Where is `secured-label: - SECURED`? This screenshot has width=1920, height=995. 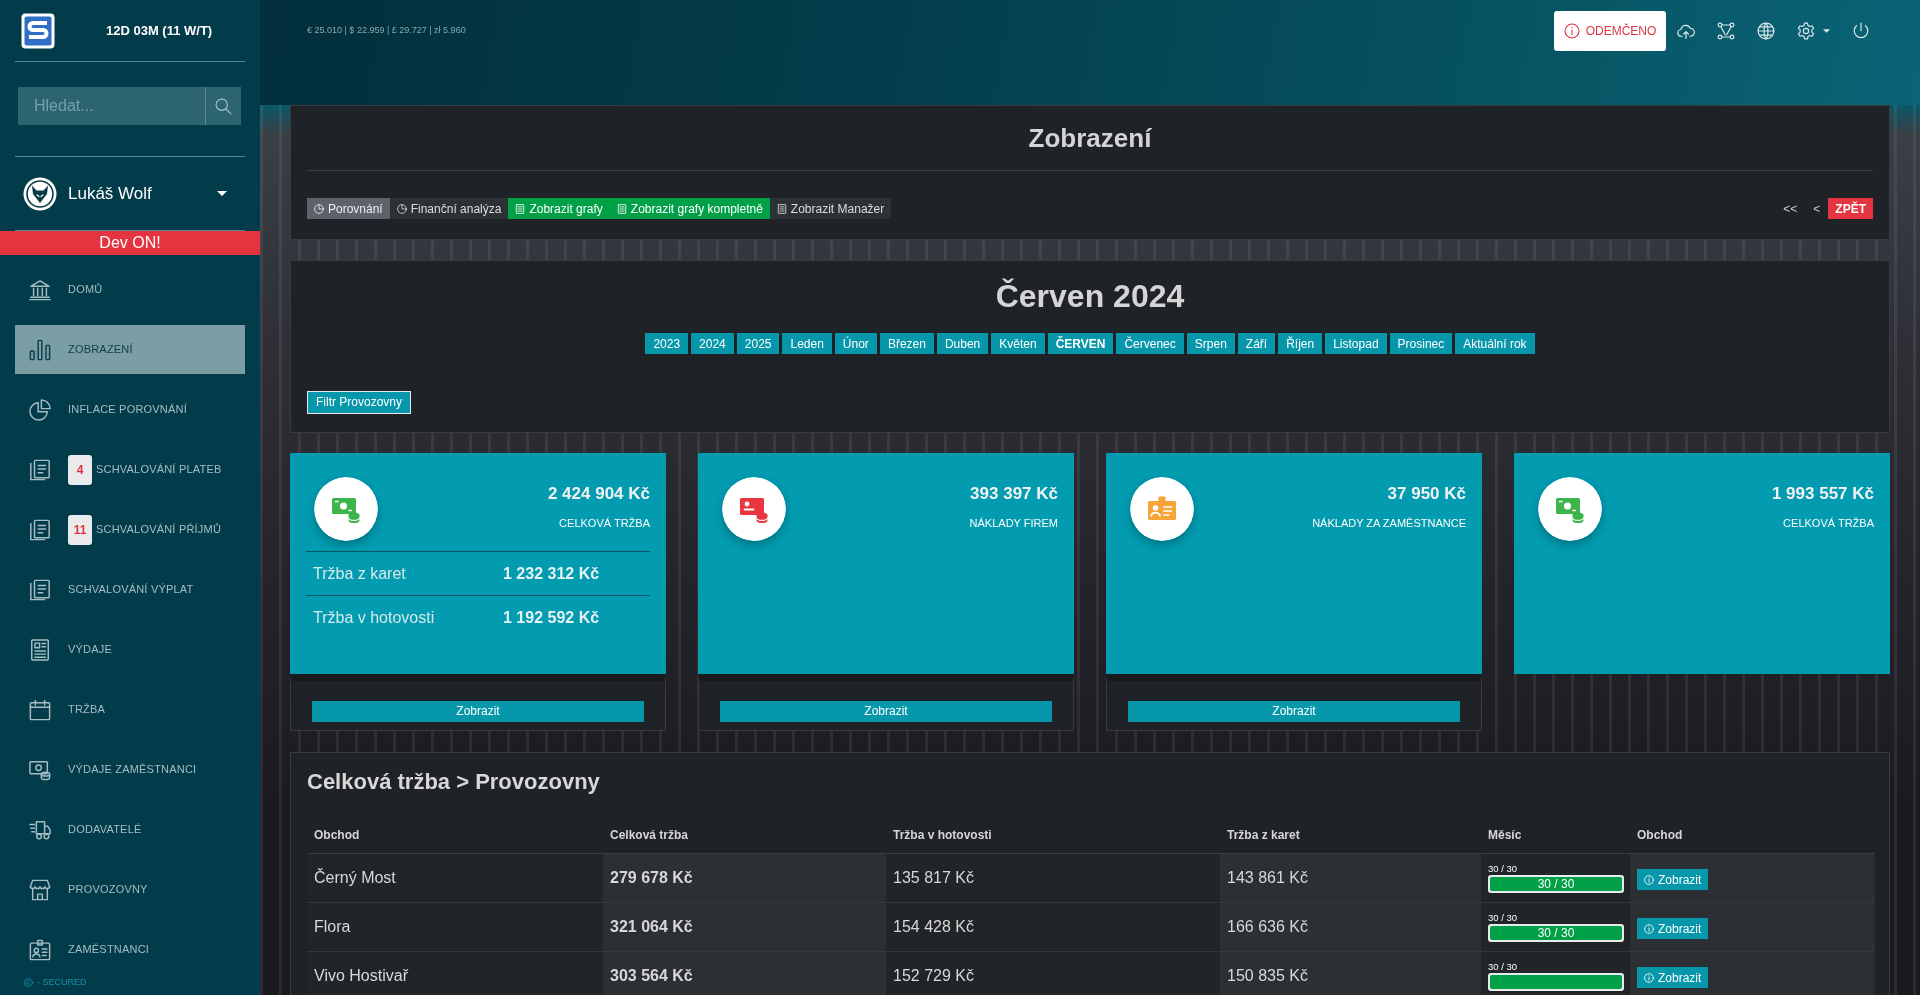 secured-label: - SECURED is located at coordinates (62, 982).